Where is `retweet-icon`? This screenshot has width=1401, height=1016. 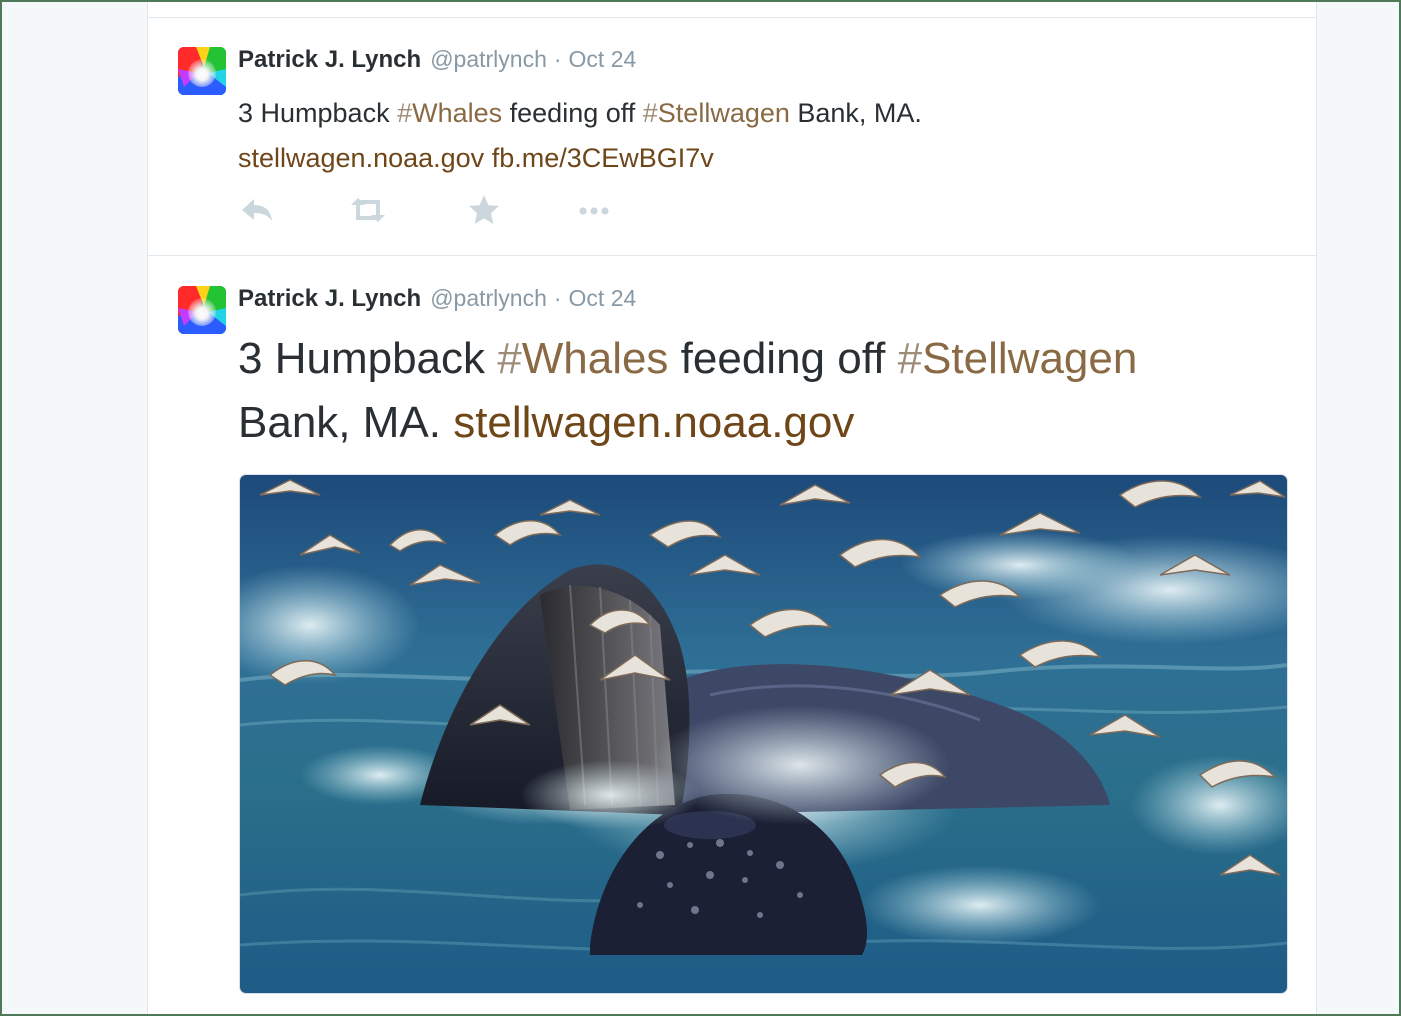 retweet-icon is located at coordinates (368, 210).